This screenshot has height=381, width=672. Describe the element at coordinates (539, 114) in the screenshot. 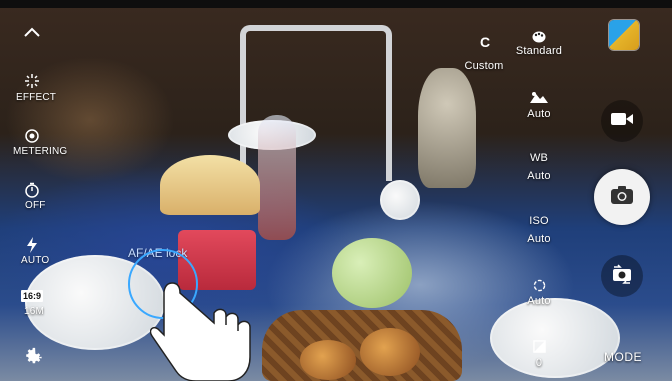

I see `hdr-value: Auto` at that location.